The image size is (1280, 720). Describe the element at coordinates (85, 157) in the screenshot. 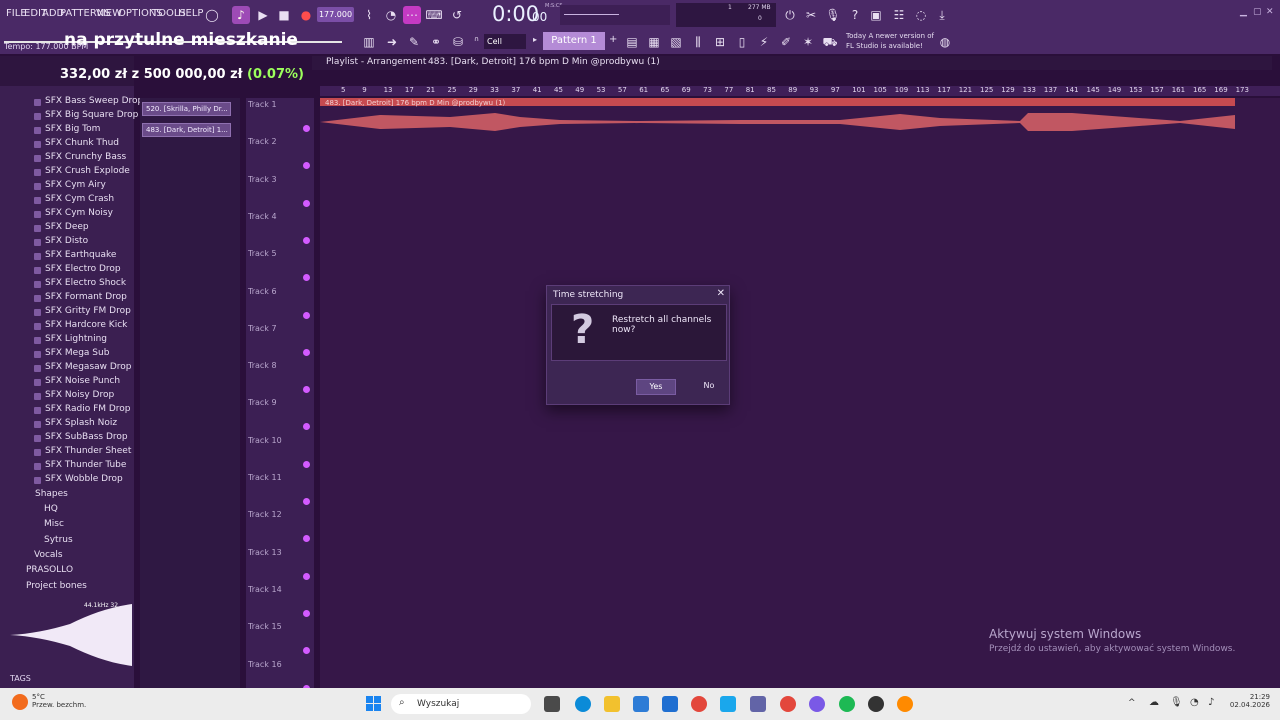

I see `browser-item: SFX Crunchy Bass` at that location.